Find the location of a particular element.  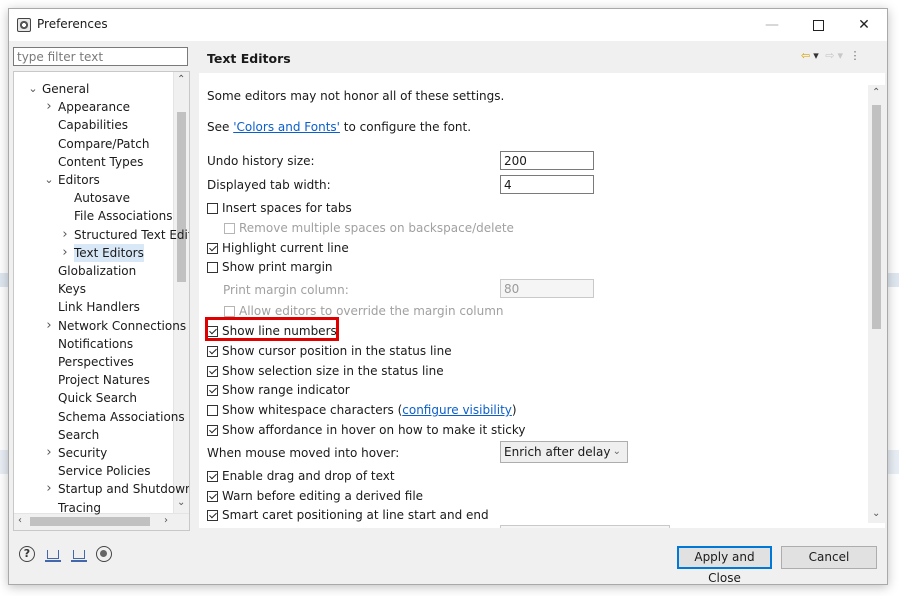

tree-hscroll-thumb is located at coordinates (90, 521).